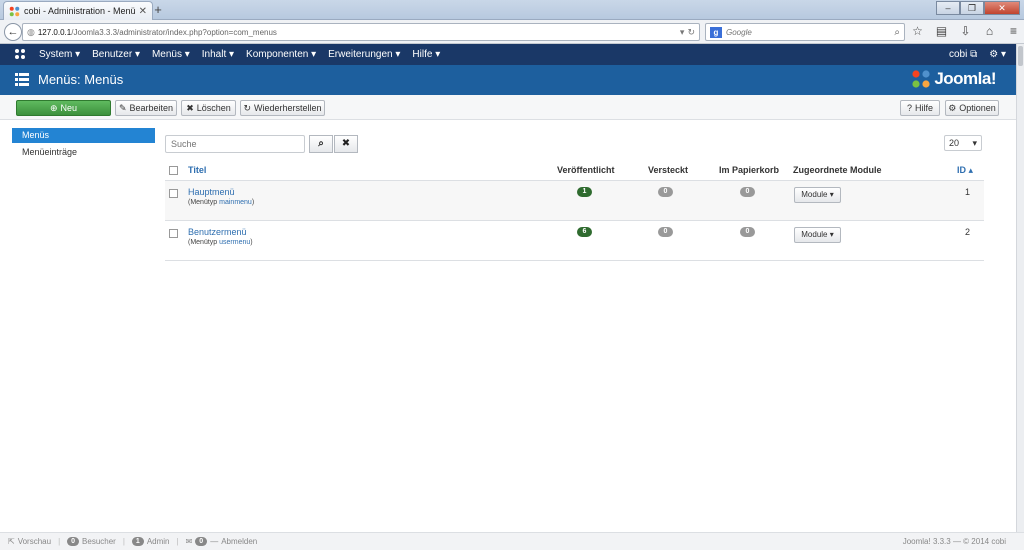 Image resolution: width=1024 pixels, height=550 pixels. What do you see at coordinates (974, 143) in the screenshot?
I see `chevron-down-icon: ▾` at bounding box center [974, 143].